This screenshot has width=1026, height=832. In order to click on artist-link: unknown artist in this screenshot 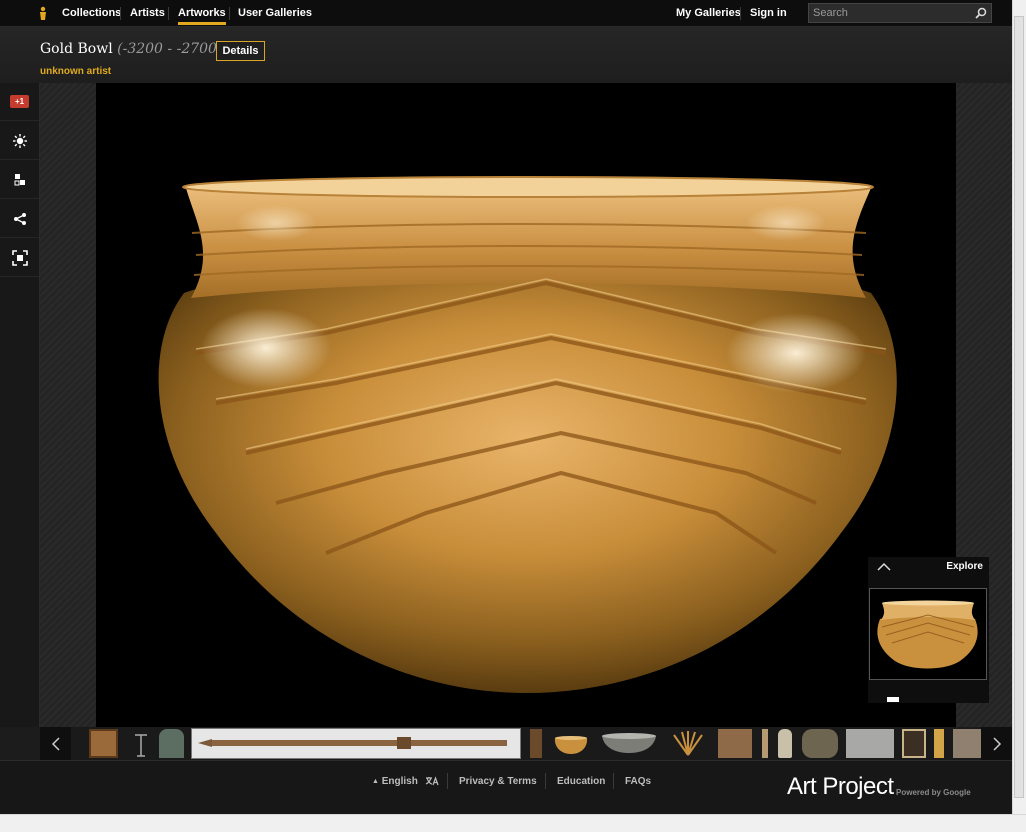, I will do `click(75, 71)`.